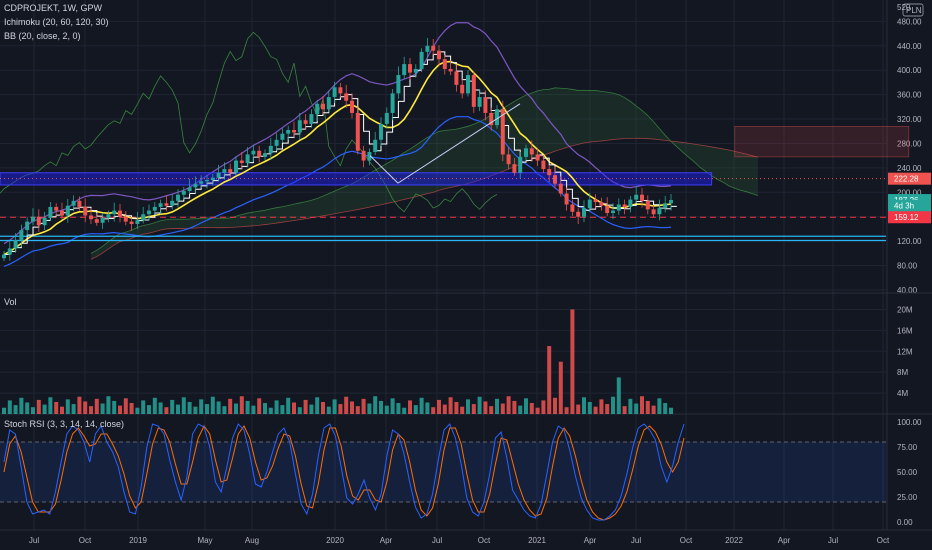  What do you see at coordinates (905, 330) in the screenshot?
I see `volume-tick-label: 16M` at bounding box center [905, 330].